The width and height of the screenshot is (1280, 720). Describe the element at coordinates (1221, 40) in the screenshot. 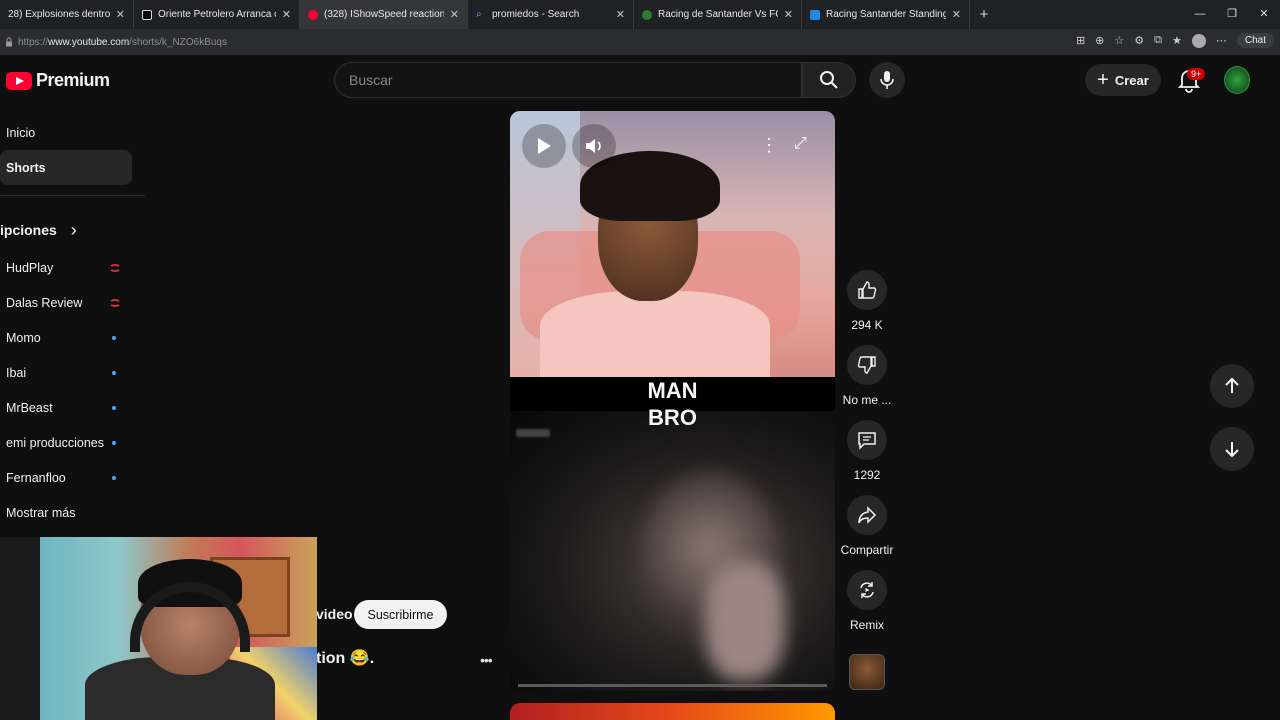

I see `more-menu-icon: ⋯` at that location.